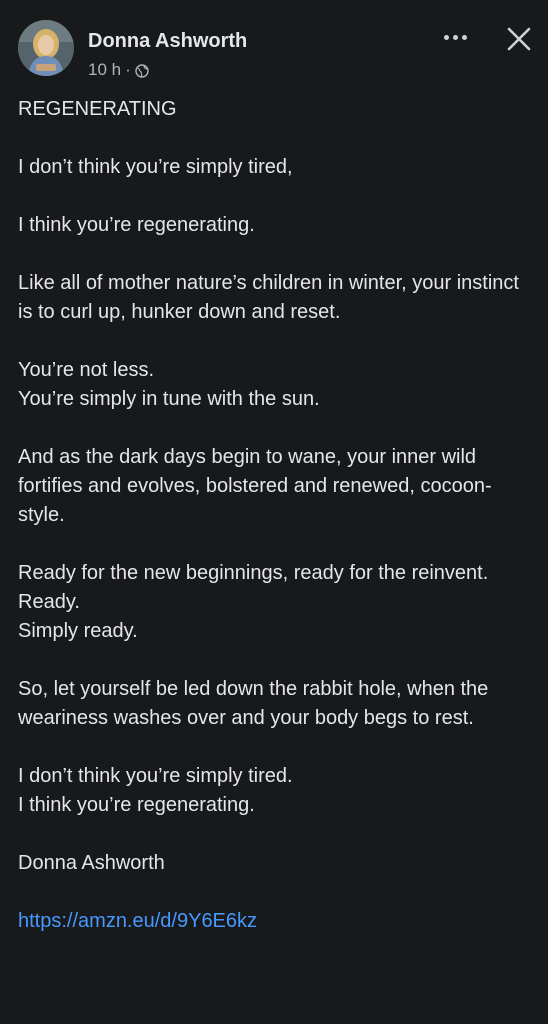  What do you see at coordinates (167, 41) in the screenshot?
I see `author-name: Donna Ashworth` at bounding box center [167, 41].